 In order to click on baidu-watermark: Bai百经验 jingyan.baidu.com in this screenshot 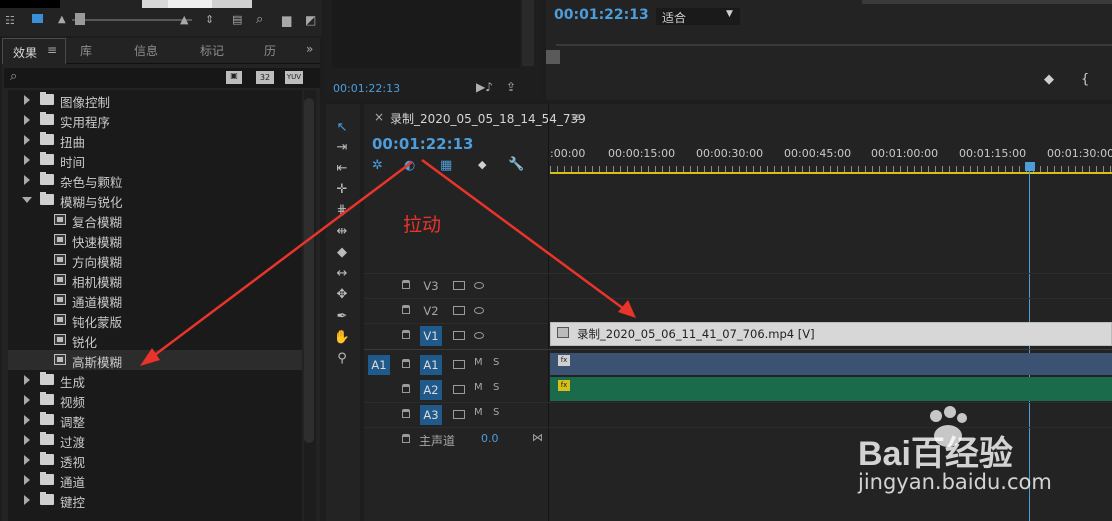, I will do `click(983, 454)`.